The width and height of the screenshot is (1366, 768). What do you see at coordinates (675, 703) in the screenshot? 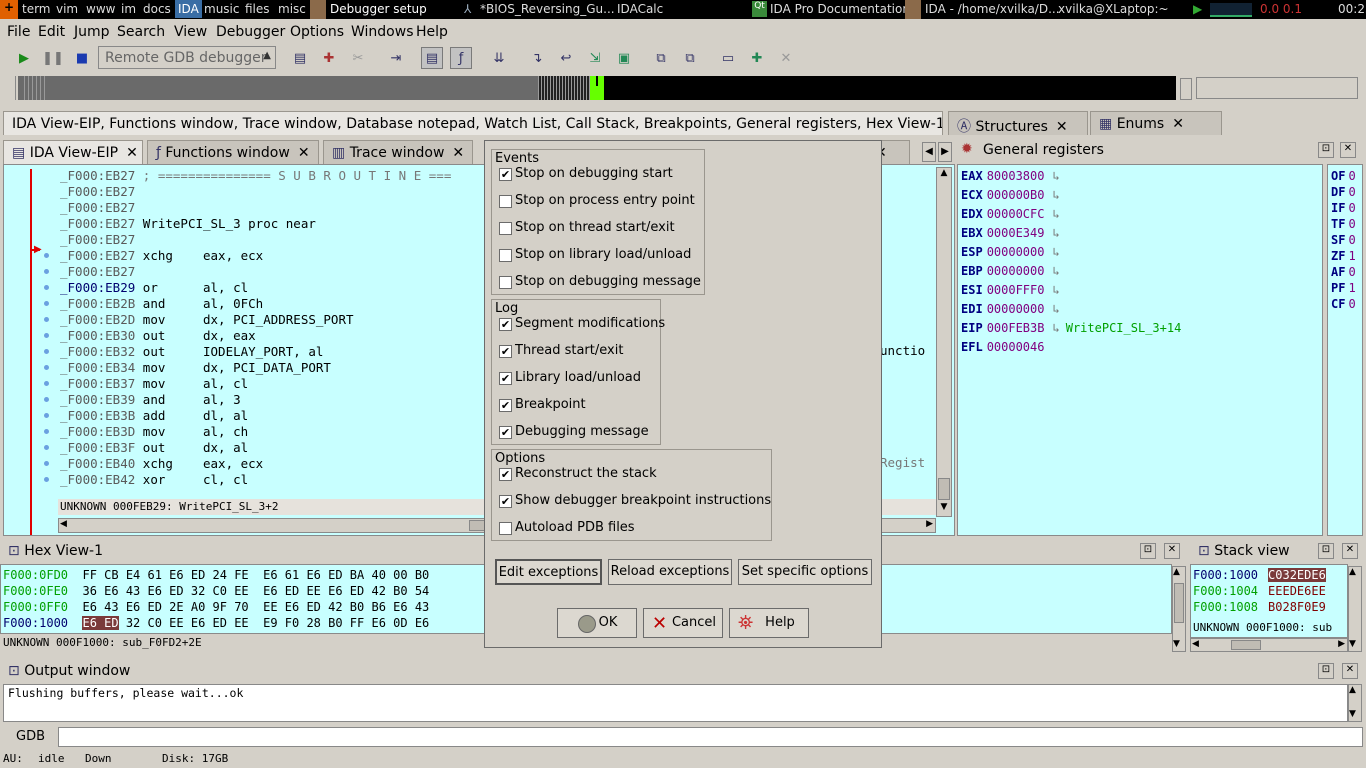
I see `output-text-area: Flushing buffers, please wait...ok` at bounding box center [675, 703].